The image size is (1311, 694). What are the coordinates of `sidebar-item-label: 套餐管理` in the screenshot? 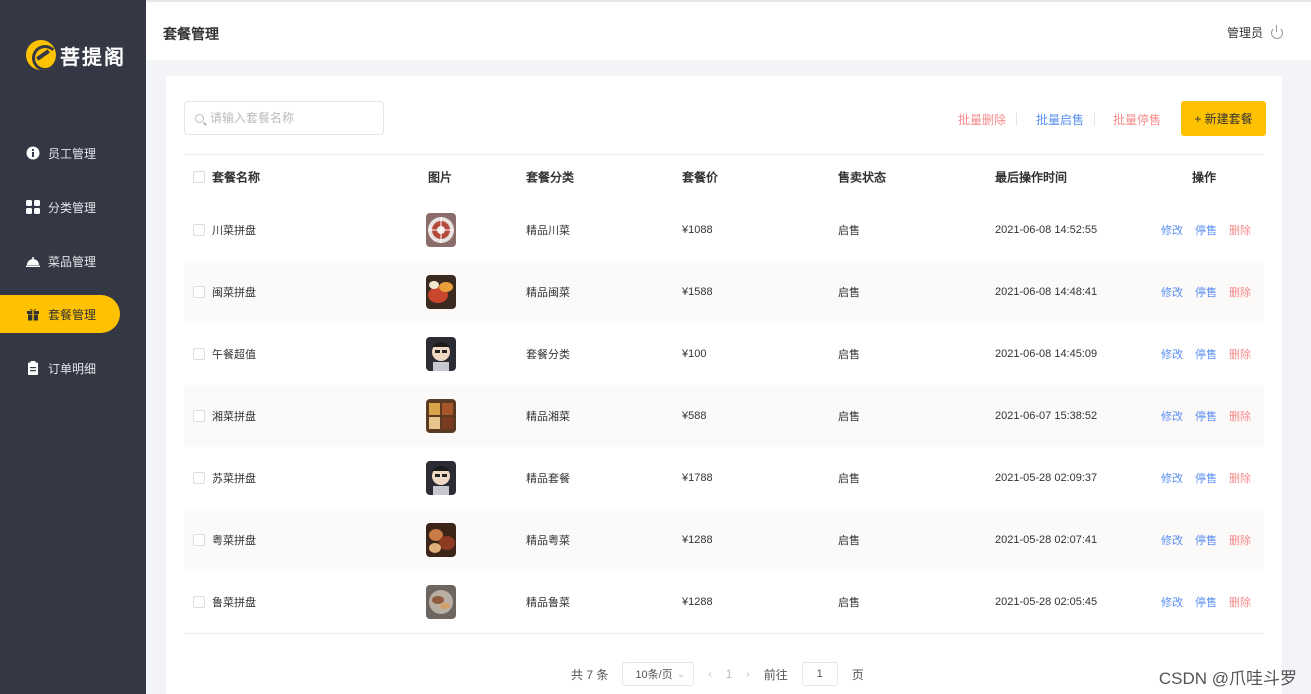 It's located at (72, 314).